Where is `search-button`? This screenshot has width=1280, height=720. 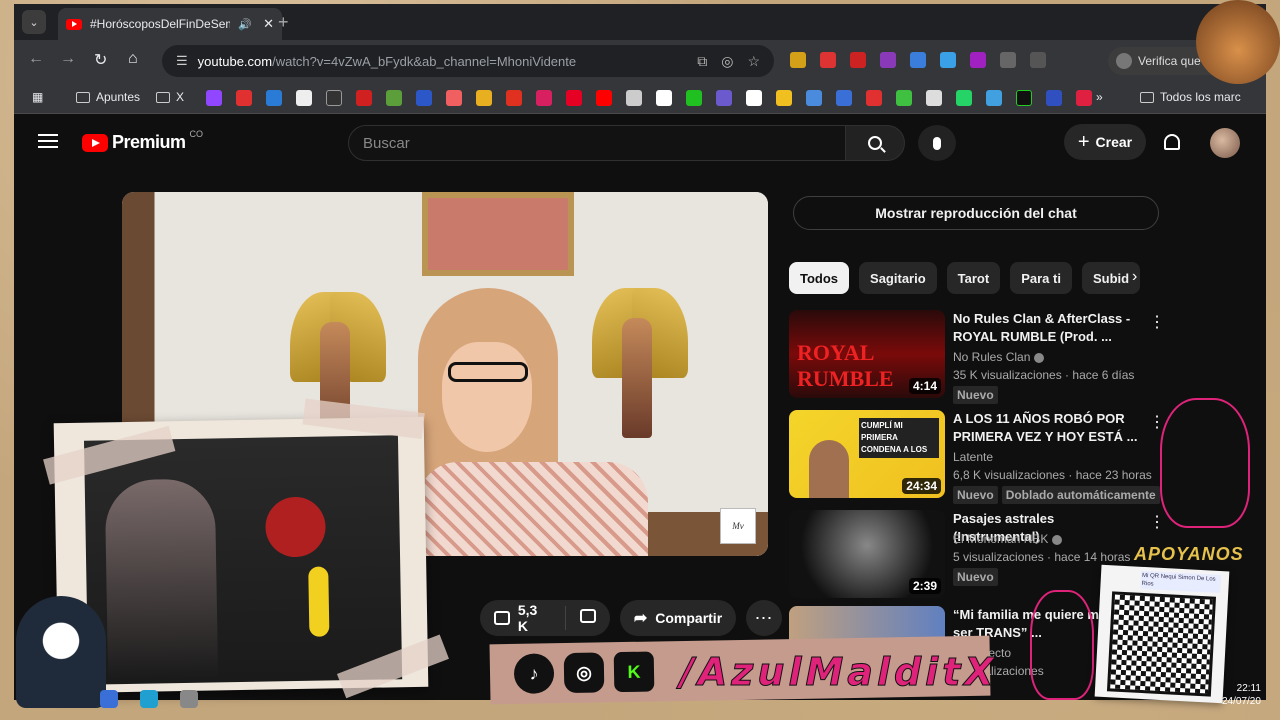
search-button is located at coordinates (875, 143).